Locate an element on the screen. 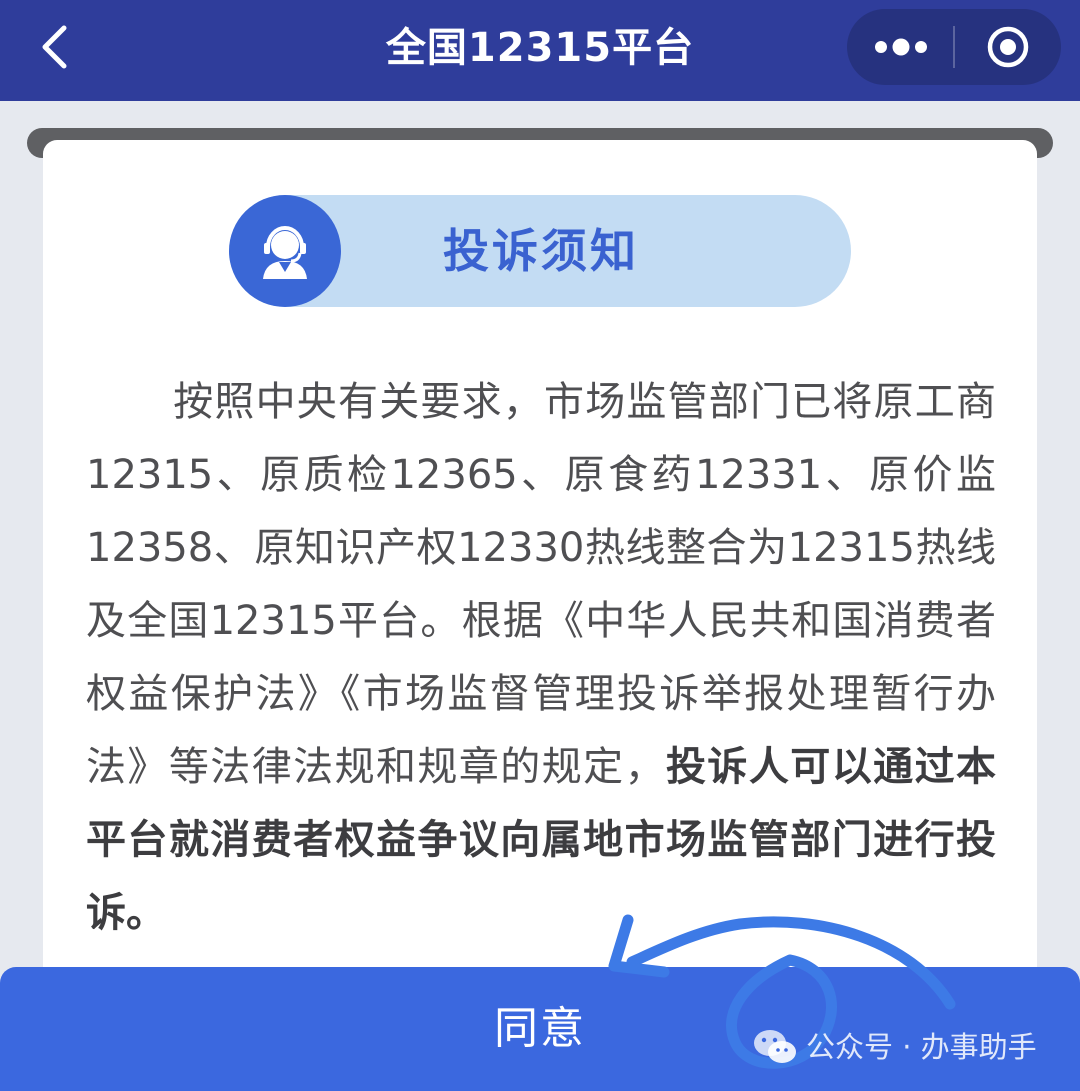  target-circle-icon is located at coordinates (1008, 47).